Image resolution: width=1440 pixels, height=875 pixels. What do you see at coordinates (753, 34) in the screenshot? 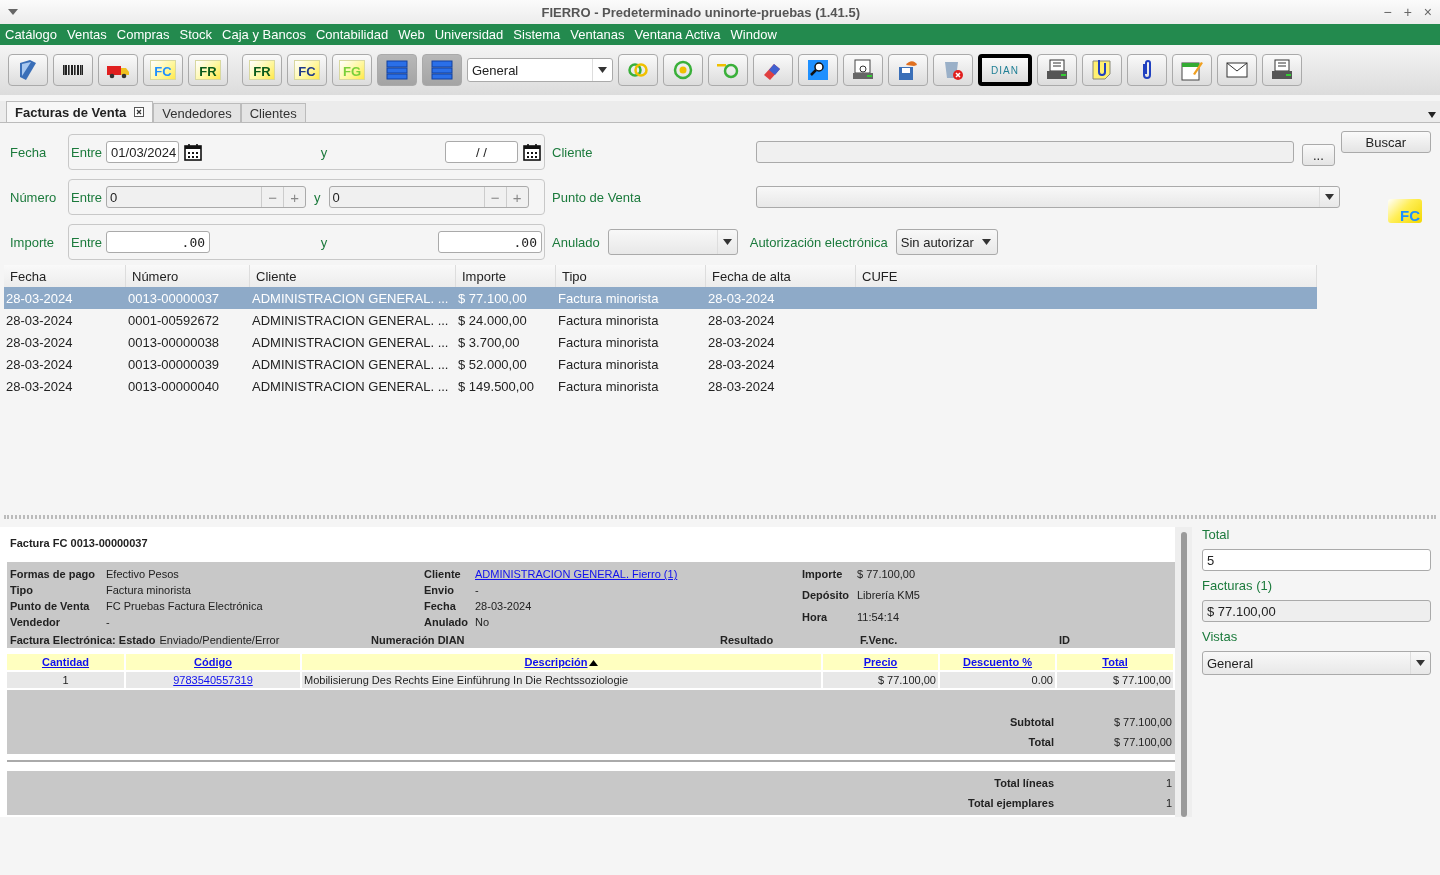
I see `menu-item: Window` at bounding box center [753, 34].